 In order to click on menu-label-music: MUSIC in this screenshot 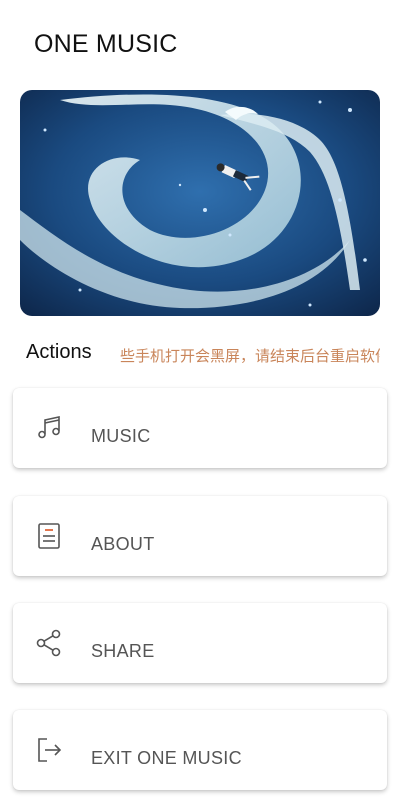, I will do `click(121, 436)`.